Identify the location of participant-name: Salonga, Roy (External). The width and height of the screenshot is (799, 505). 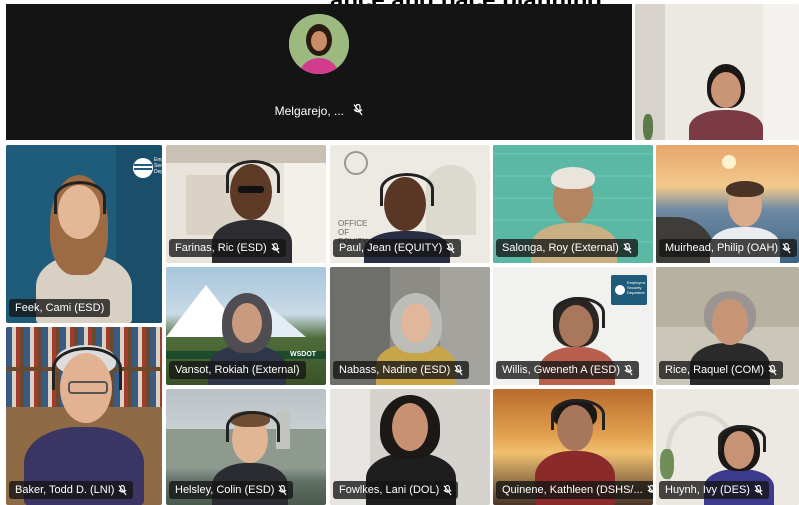
(560, 248).